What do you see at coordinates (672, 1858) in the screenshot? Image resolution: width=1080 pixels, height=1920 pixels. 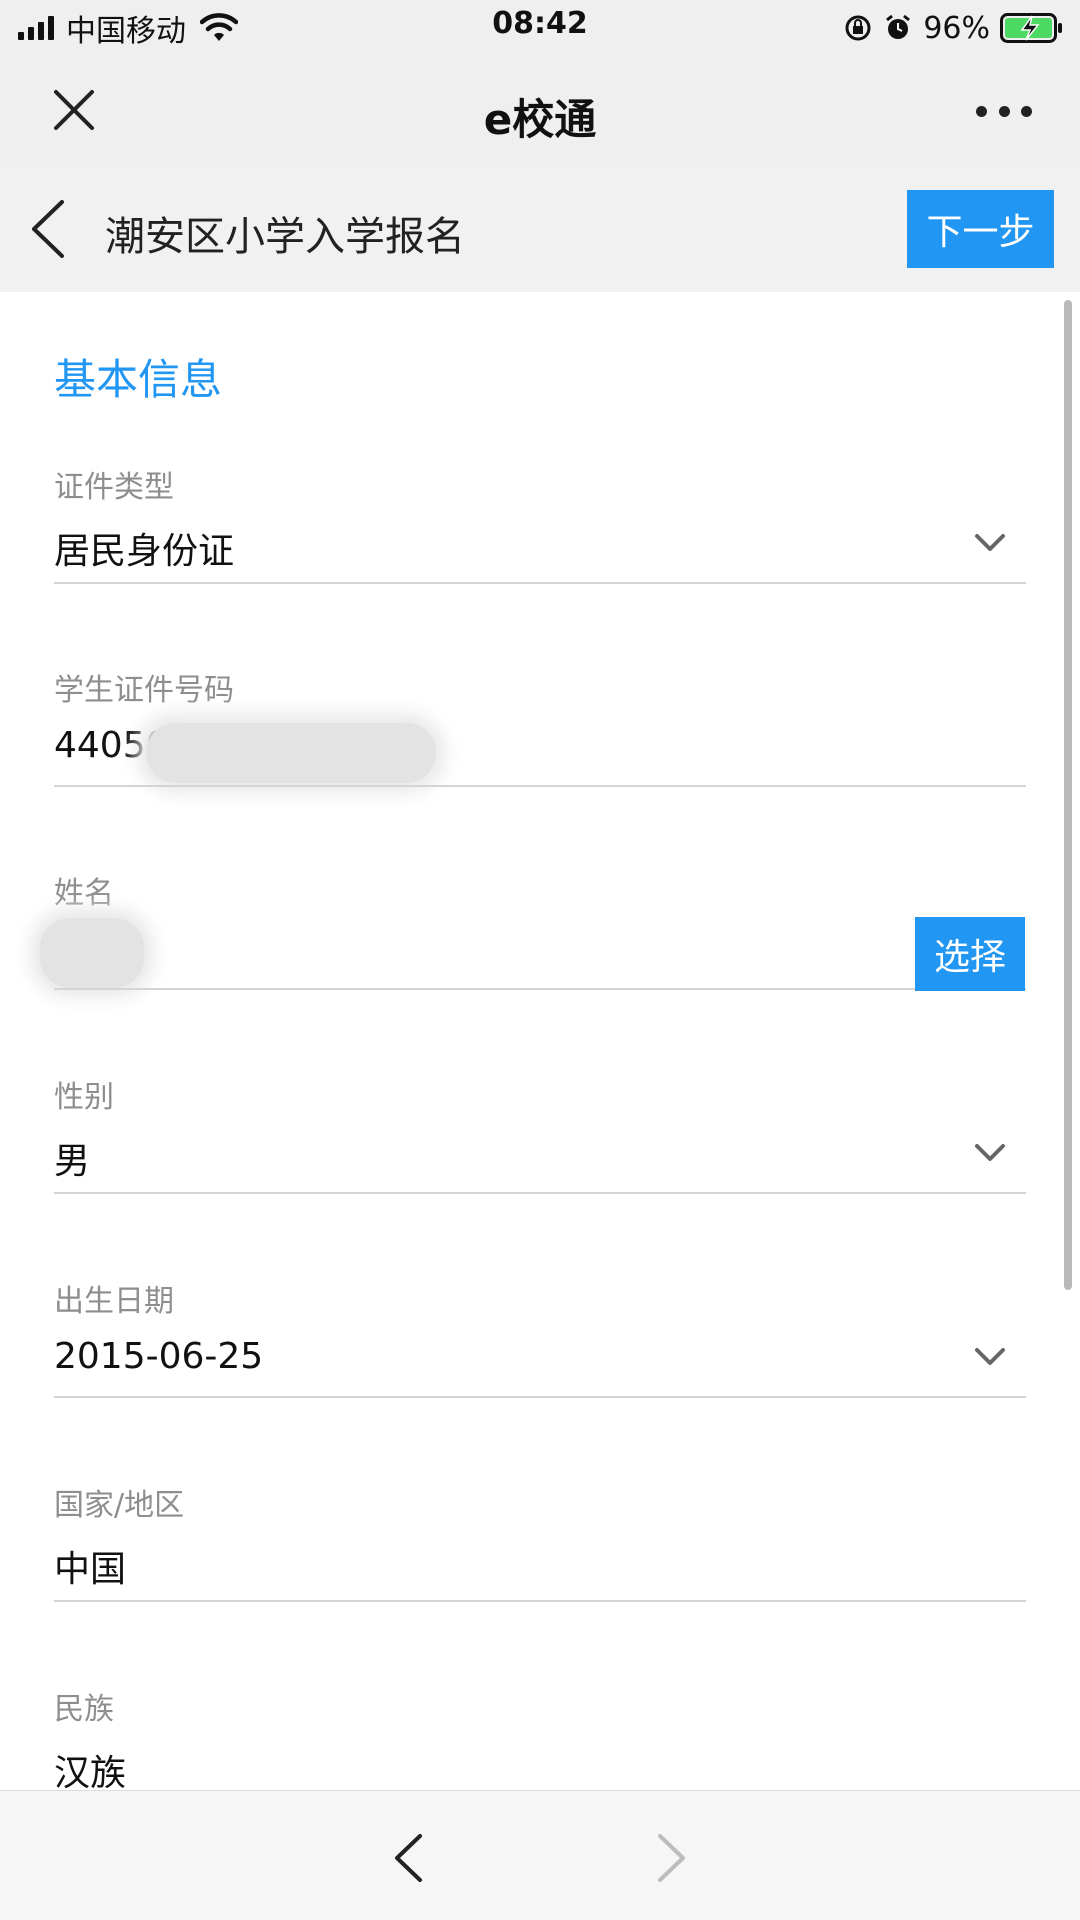 I see `nav-forward-icon` at bounding box center [672, 1858].